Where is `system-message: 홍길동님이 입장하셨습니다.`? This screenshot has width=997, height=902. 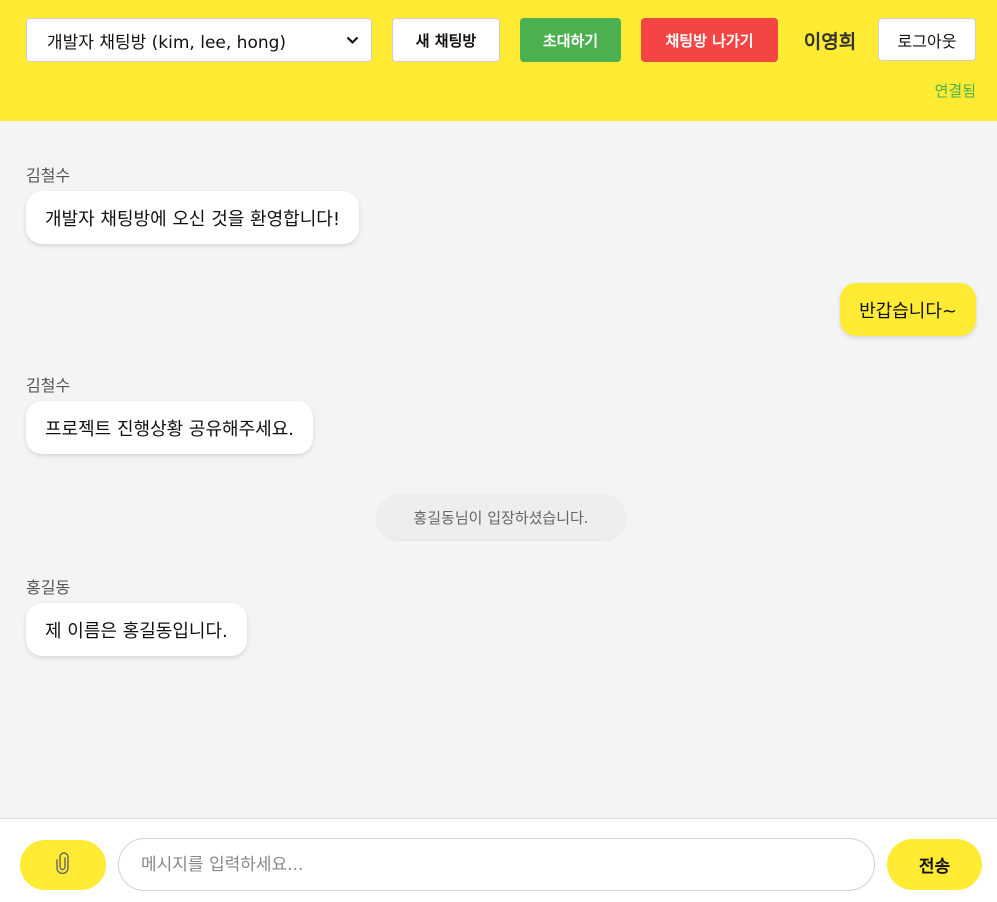
system-message: 홍길동님이 입장하셨습니다. is located at coordinates (501, 517).